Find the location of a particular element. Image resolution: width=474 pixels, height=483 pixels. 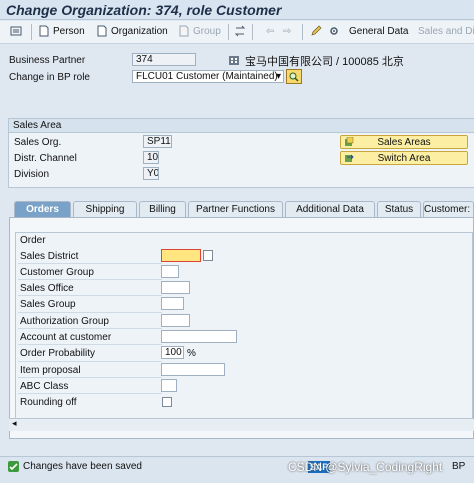

distr-channel-field: 10 is located at coordinates (151, 157).